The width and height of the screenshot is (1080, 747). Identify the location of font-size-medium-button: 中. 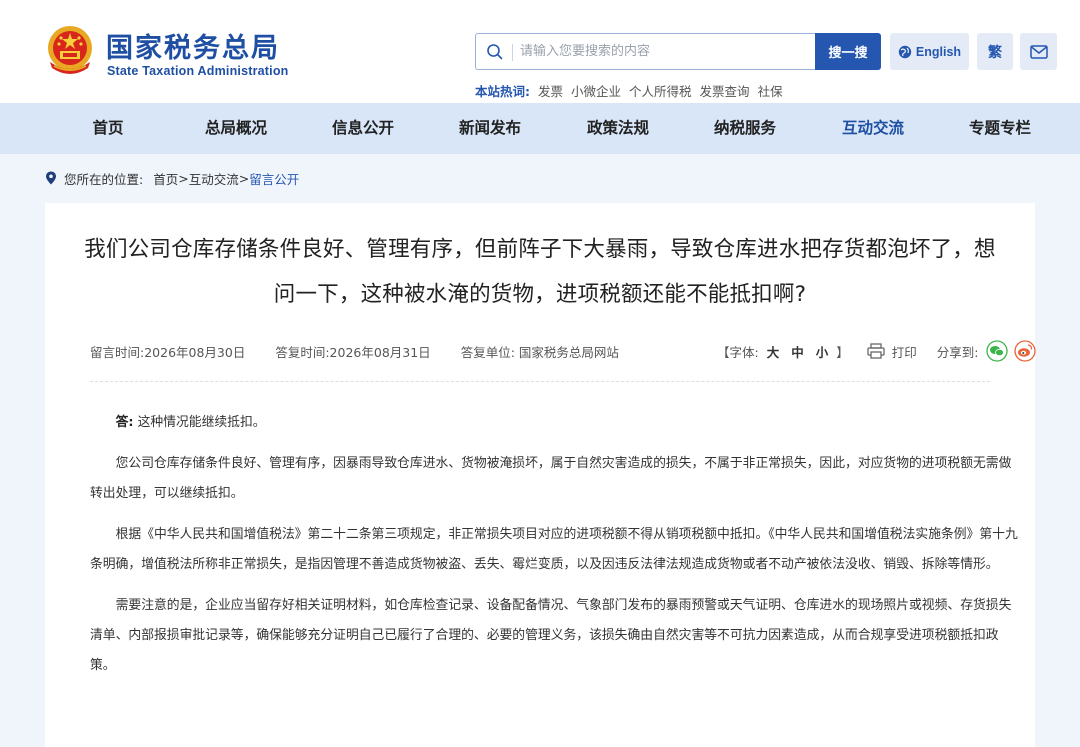
(797, 352).